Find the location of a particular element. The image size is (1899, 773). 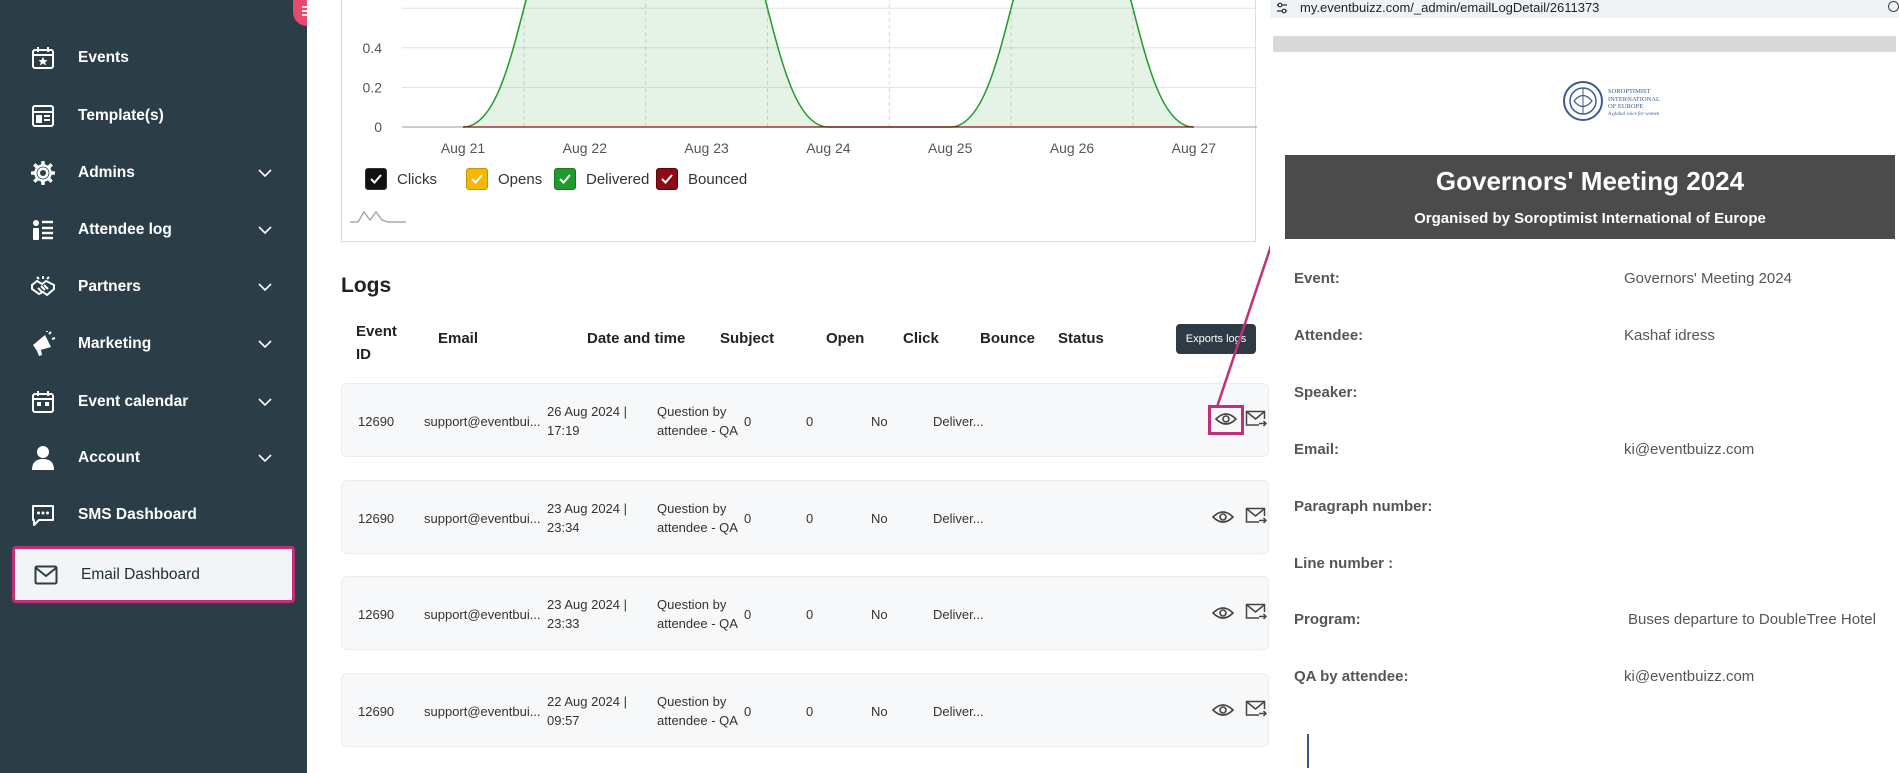

legend-item-bounced: Bounced is located at coordinates (701, 179).